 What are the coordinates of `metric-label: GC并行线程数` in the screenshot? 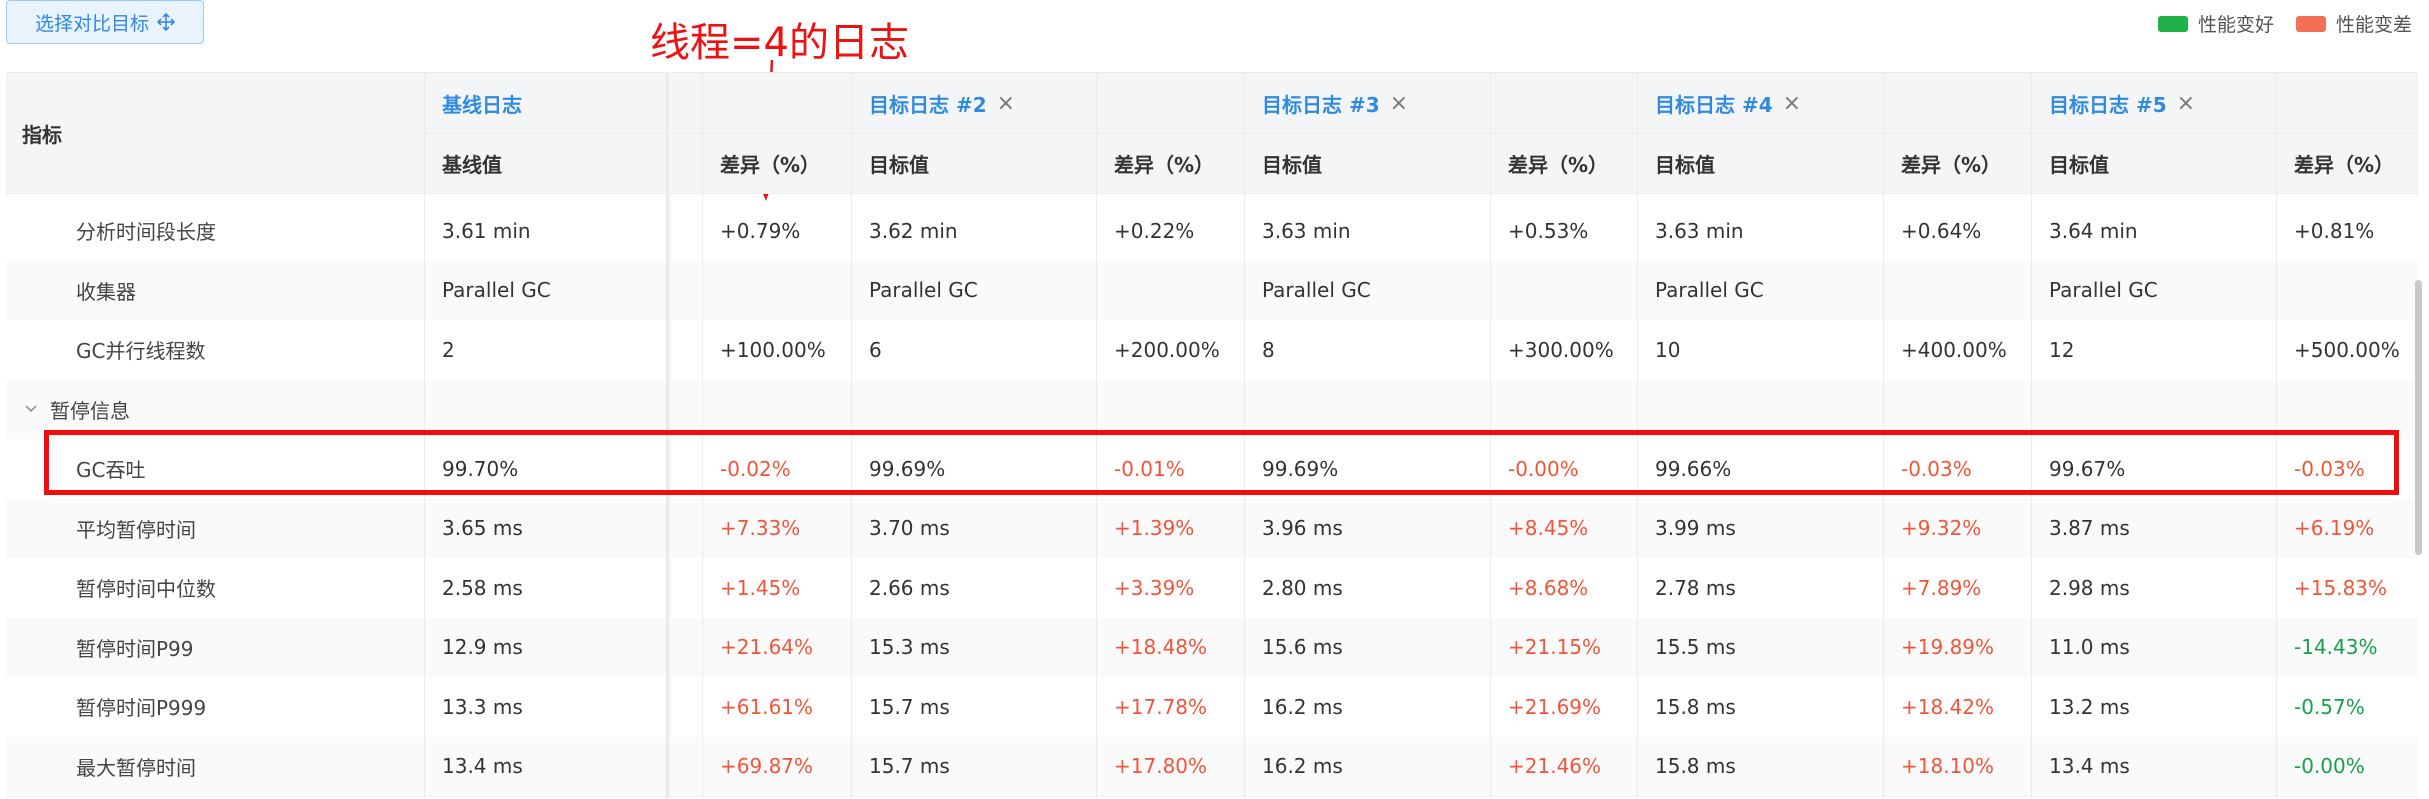 It's located at (141, 351).